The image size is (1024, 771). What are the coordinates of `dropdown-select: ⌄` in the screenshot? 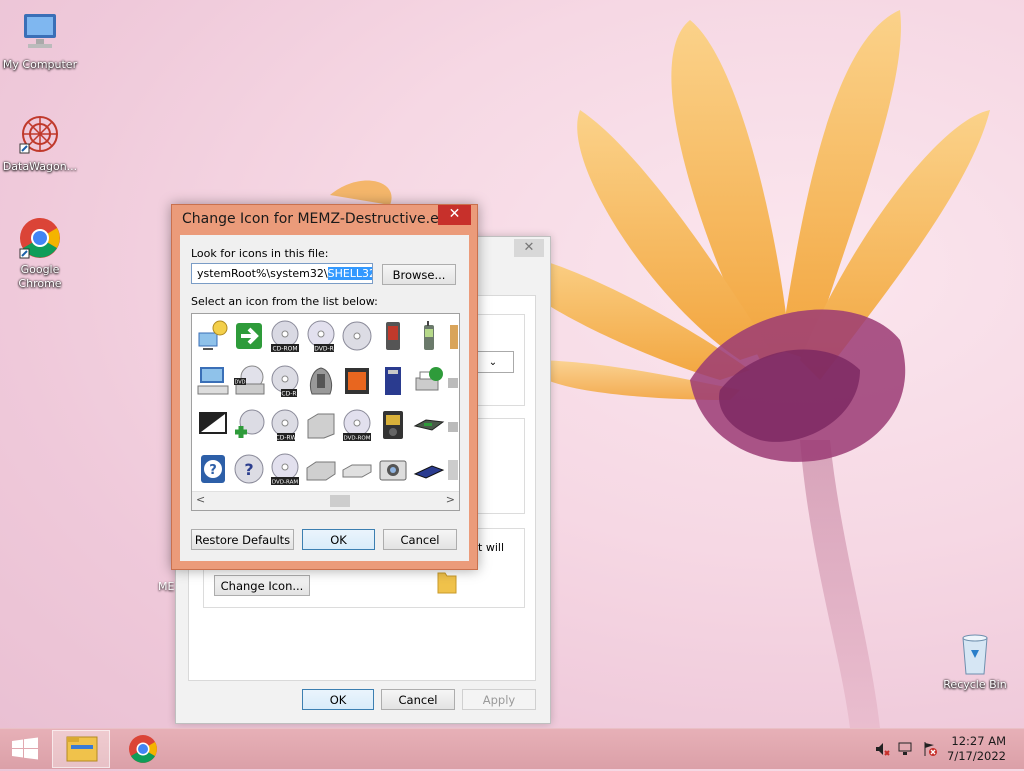 It's located at (493, 362).